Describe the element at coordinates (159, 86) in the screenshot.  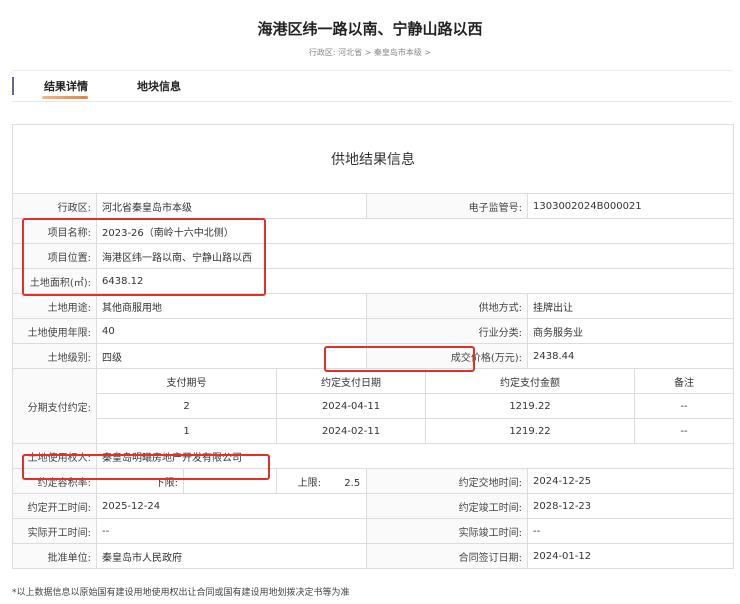
I see `tab-parcel-info: 地块信息` at that location.